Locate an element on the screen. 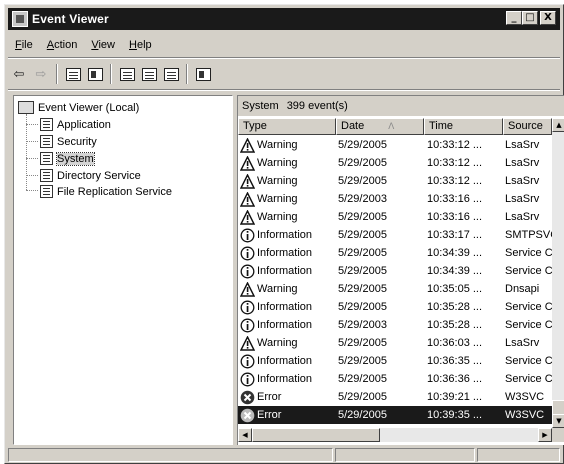 This screenshot has width=564, height=464. scroll-left-button: ◀ is located at coordinates (245, 435).